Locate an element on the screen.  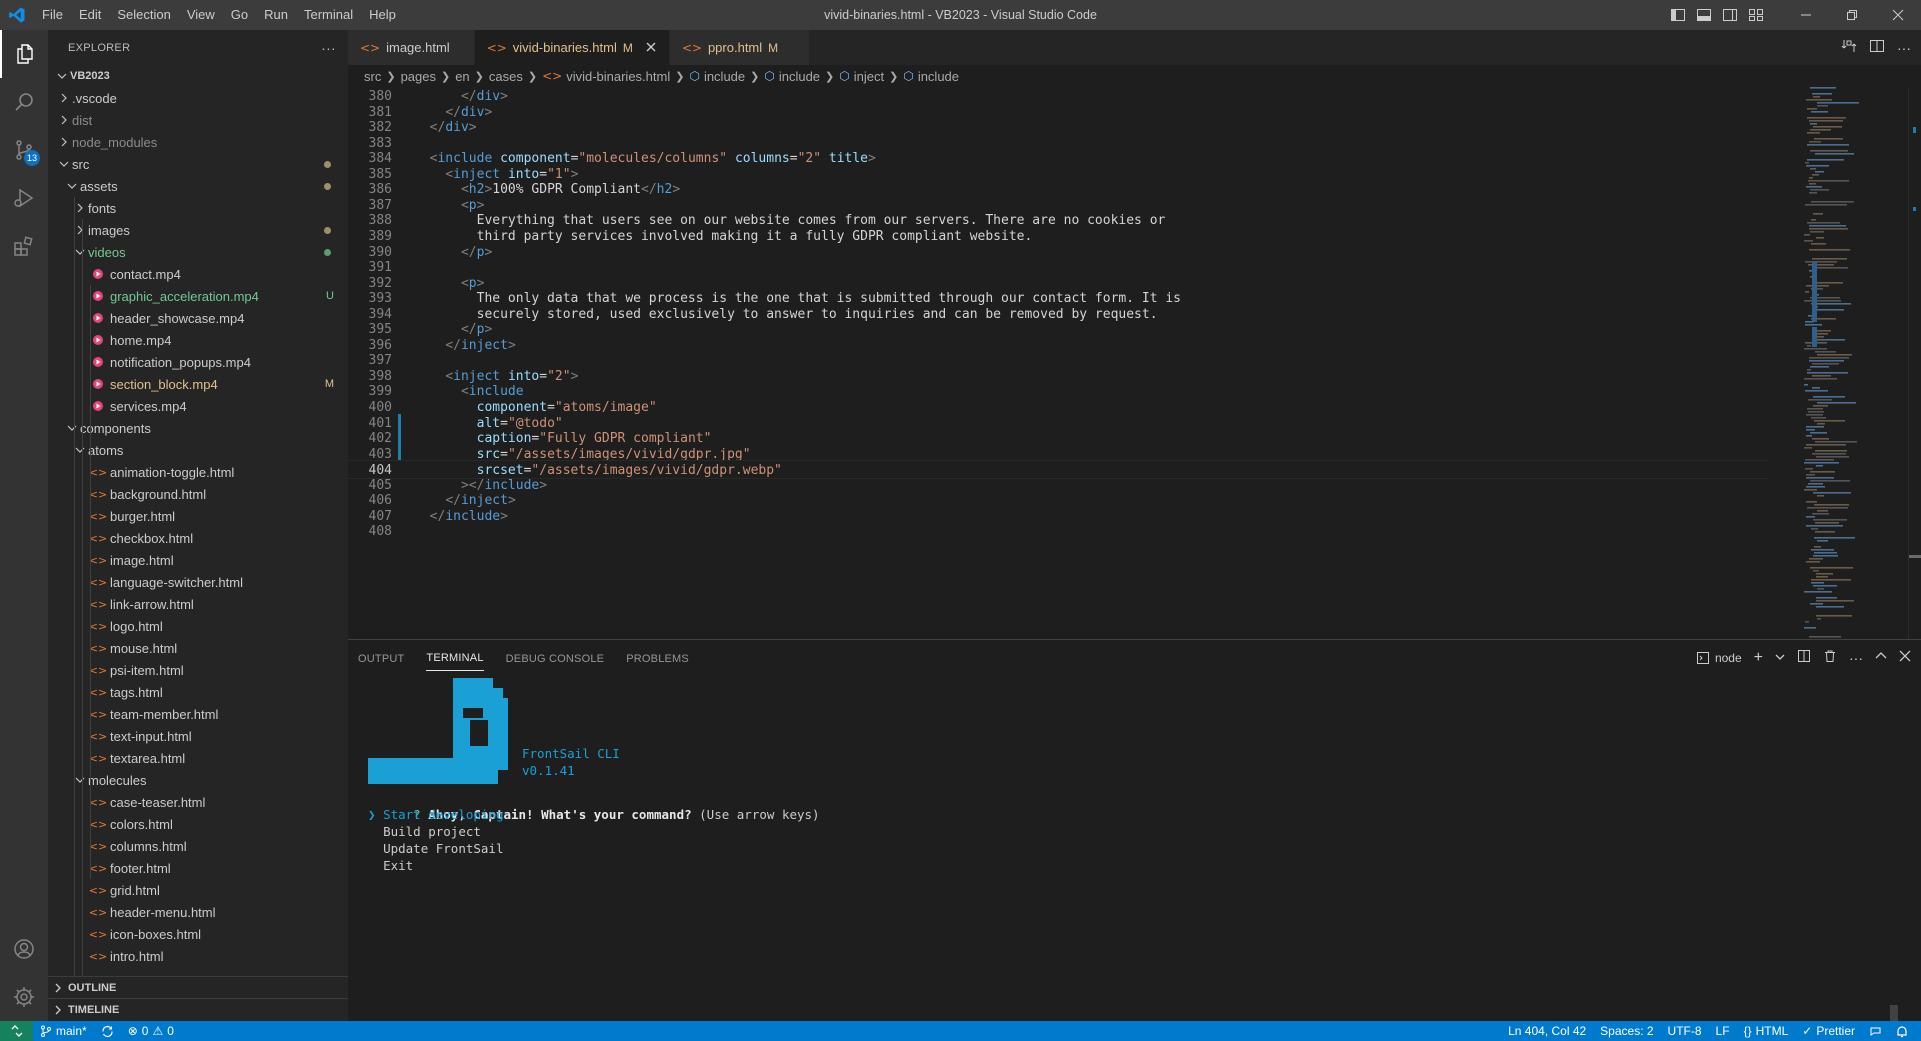
tree-file: <> animation-toggle.html is located at coordinates (198, 472).